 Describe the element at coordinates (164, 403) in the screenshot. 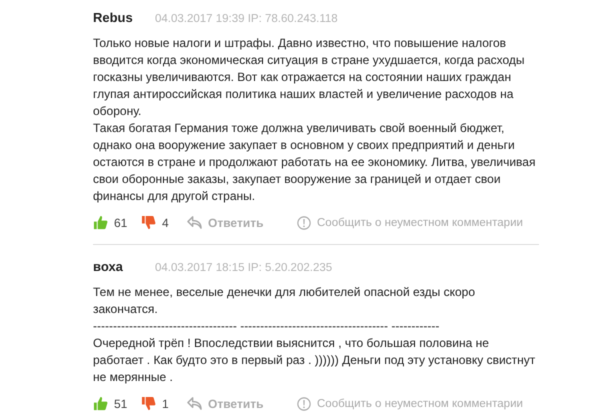

I see `dislike-button: 1` at that location.